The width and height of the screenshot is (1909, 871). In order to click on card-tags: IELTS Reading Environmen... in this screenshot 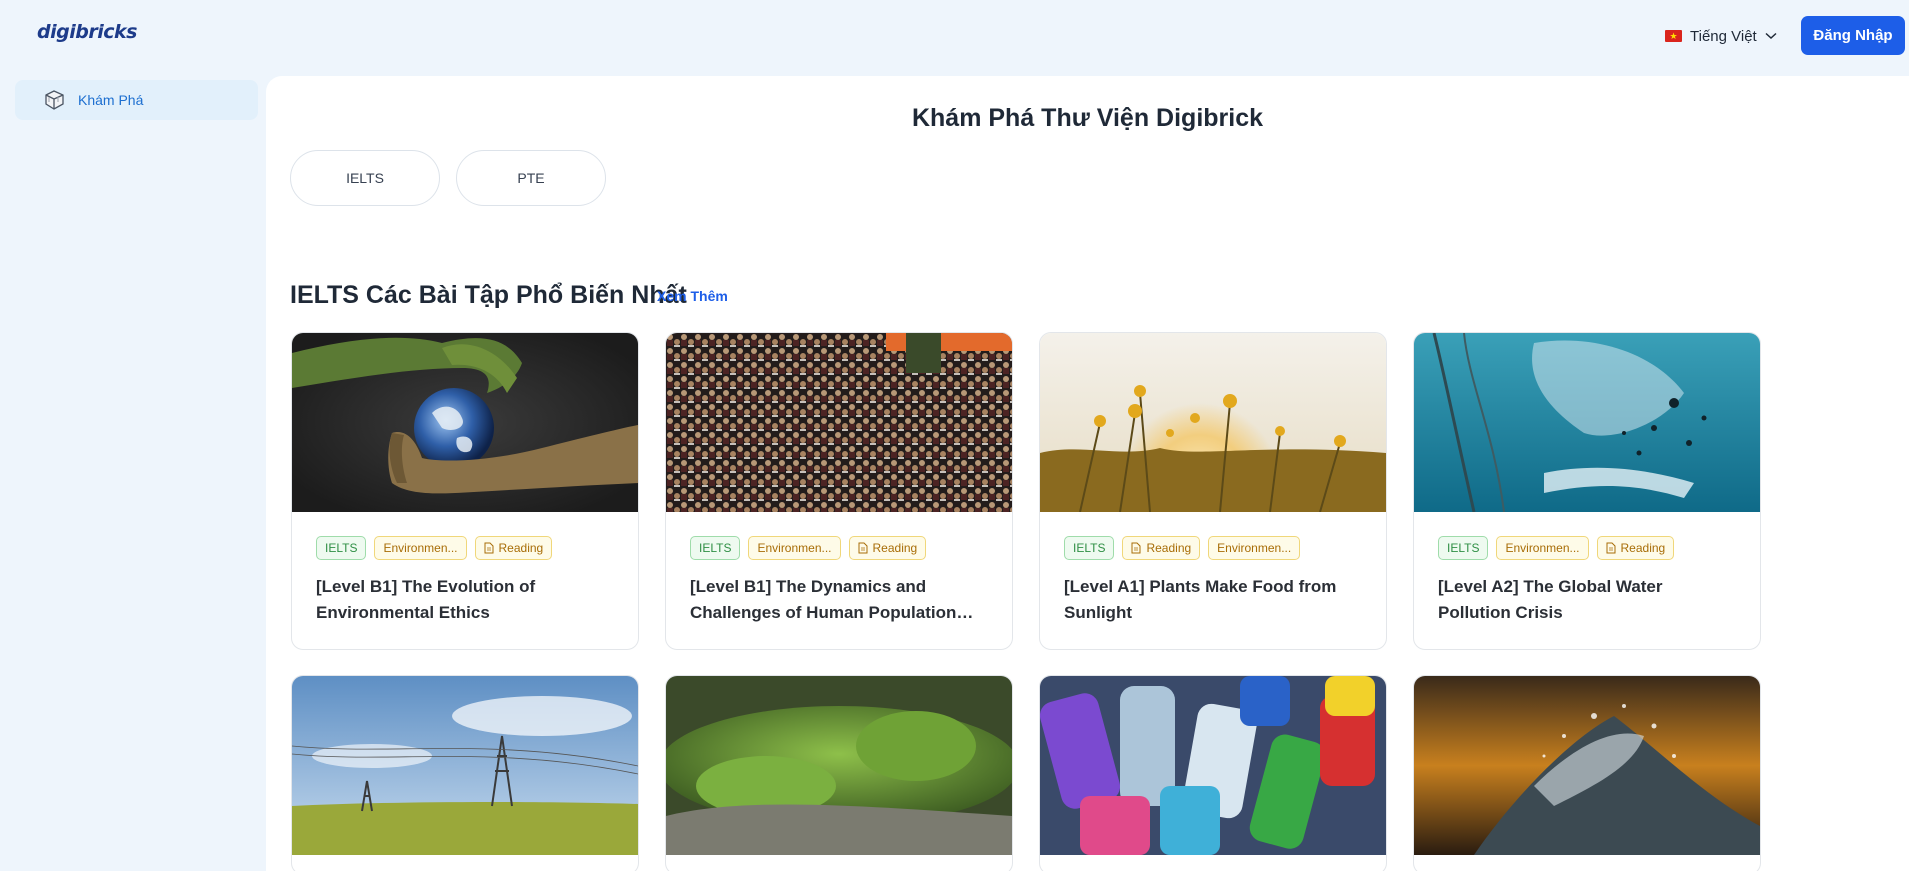, I will do `click(1182, 548)`.